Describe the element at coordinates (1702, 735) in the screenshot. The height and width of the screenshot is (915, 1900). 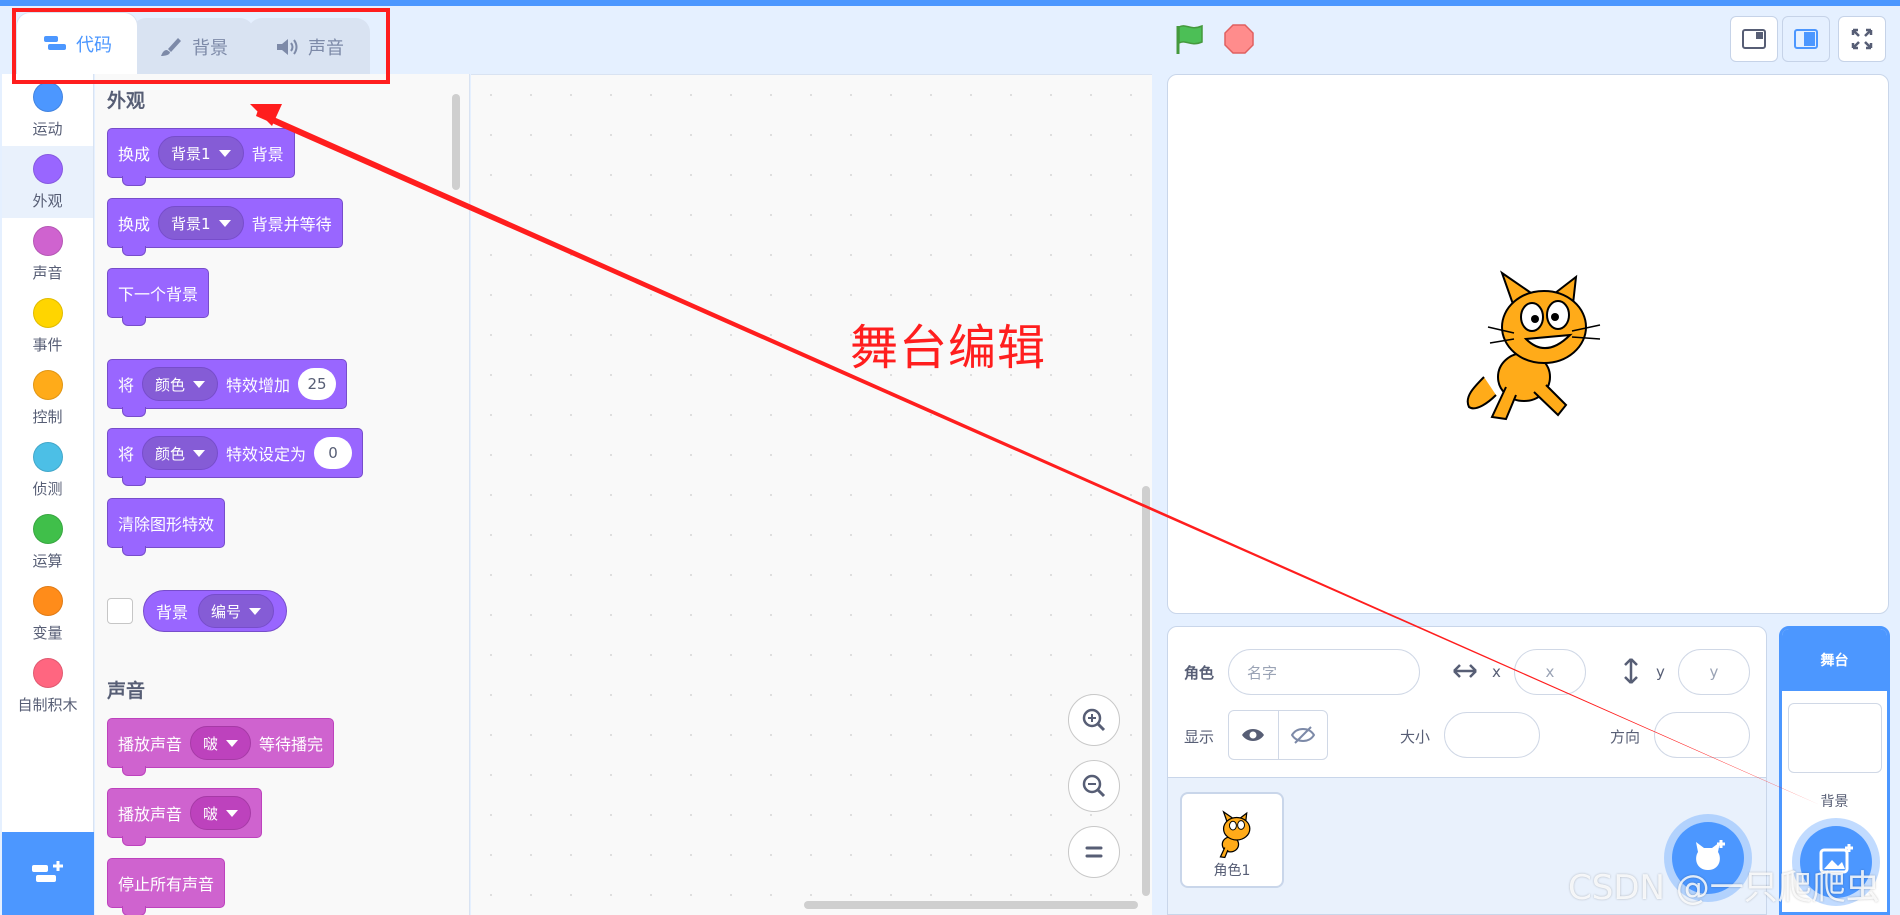
I see `direction-input` at that location.